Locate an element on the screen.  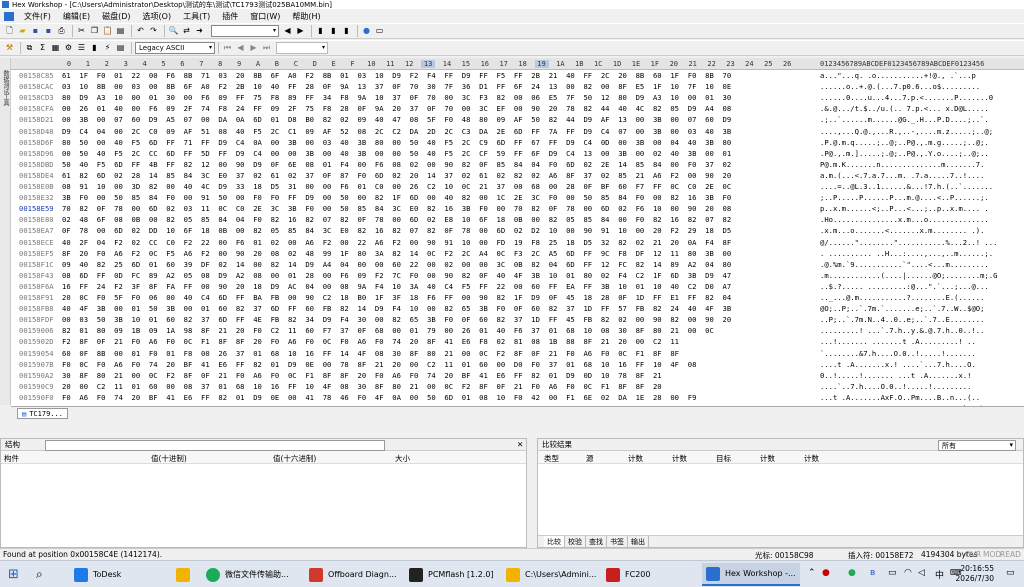
redo-icon: ↷ is located at coordinates (153, 31).